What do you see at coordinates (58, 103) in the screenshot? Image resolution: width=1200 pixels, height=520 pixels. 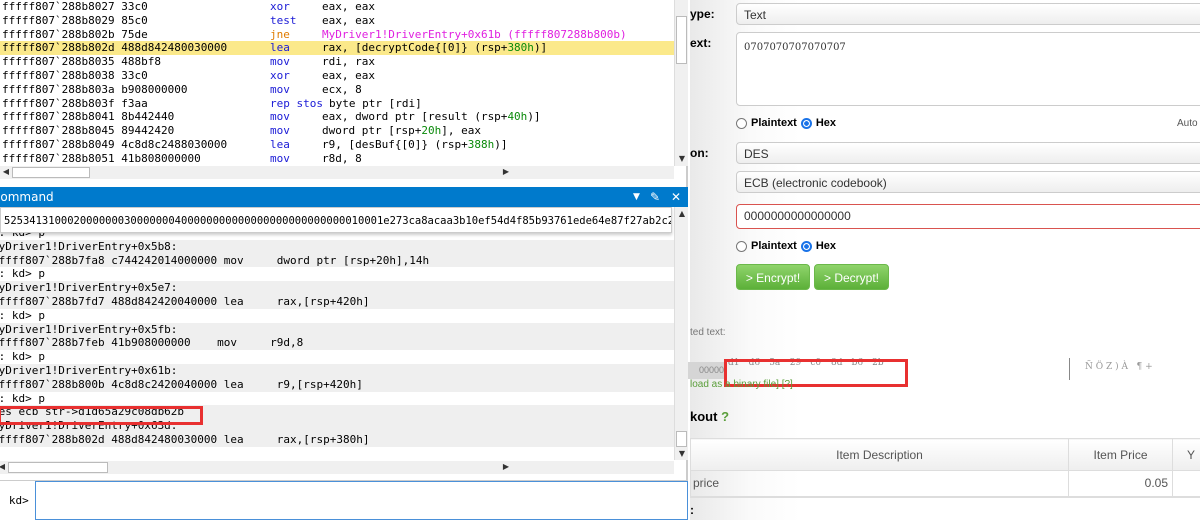 I see `instruction-address: fffff807`288b803f` at bounding box center [58, 103].